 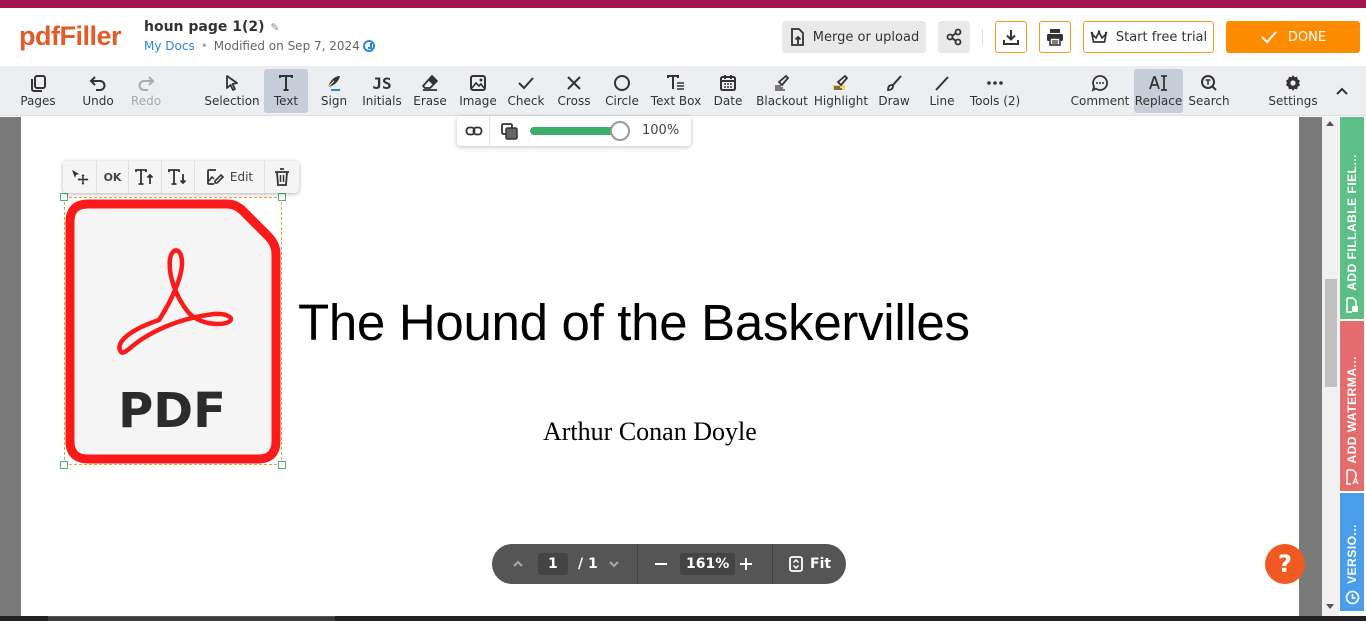 I want to click on tool-redo: Redo, so click(x=146, y=91).